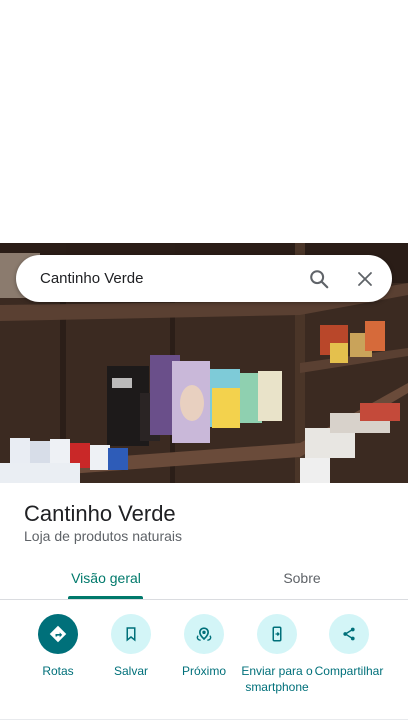  What do you see at coordinates (277, 634) in the screenshot?
I see `send-to-phone-icon` at bounding box center [277, 634].